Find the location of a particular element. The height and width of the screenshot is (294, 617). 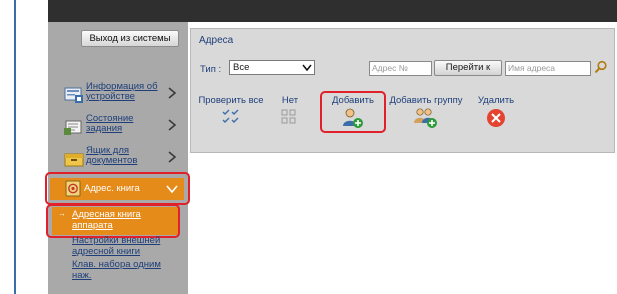

sidebar-item-address-book: Адрес. книга is located at coordinates (117, 189).